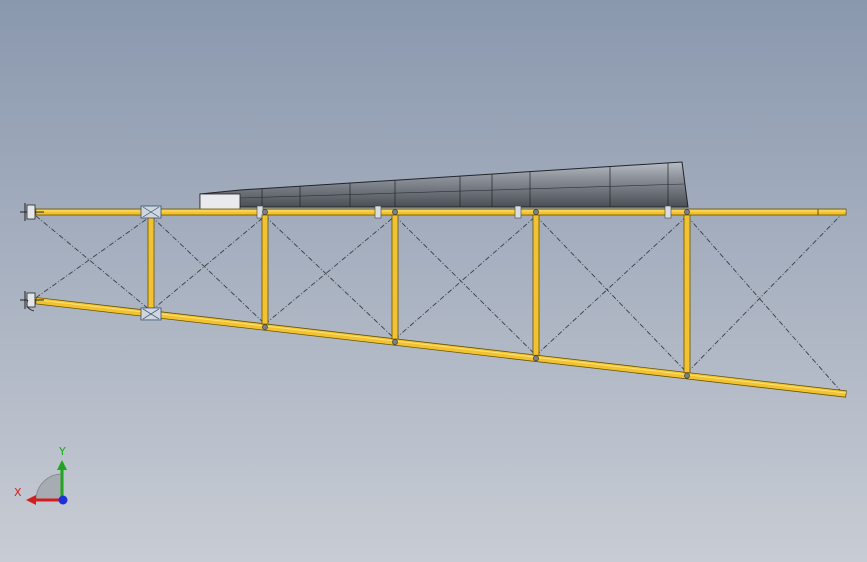  I want to click on x-axis-head, so click(31, 500).